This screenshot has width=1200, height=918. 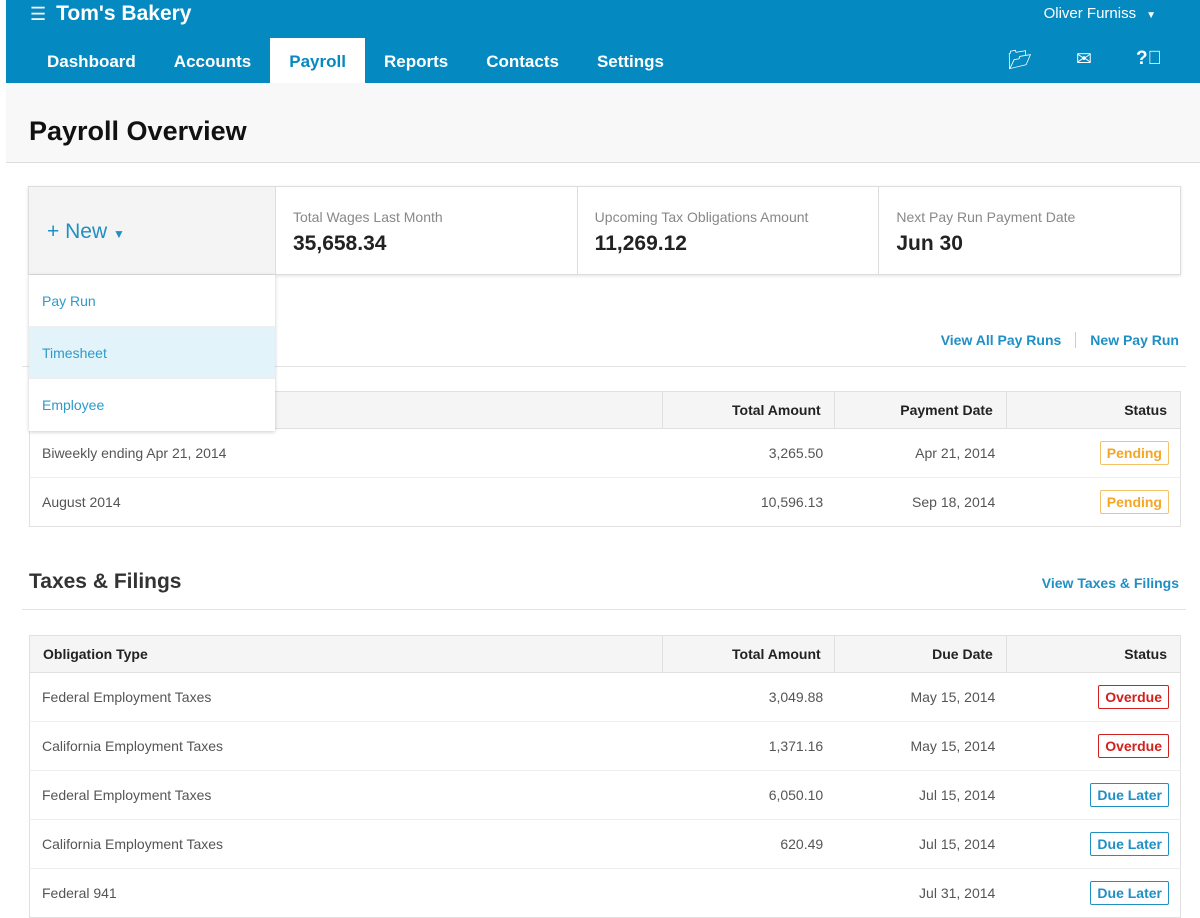 I want to click on table-cell: Jul 31, 2014, so click(x=920, y=893).